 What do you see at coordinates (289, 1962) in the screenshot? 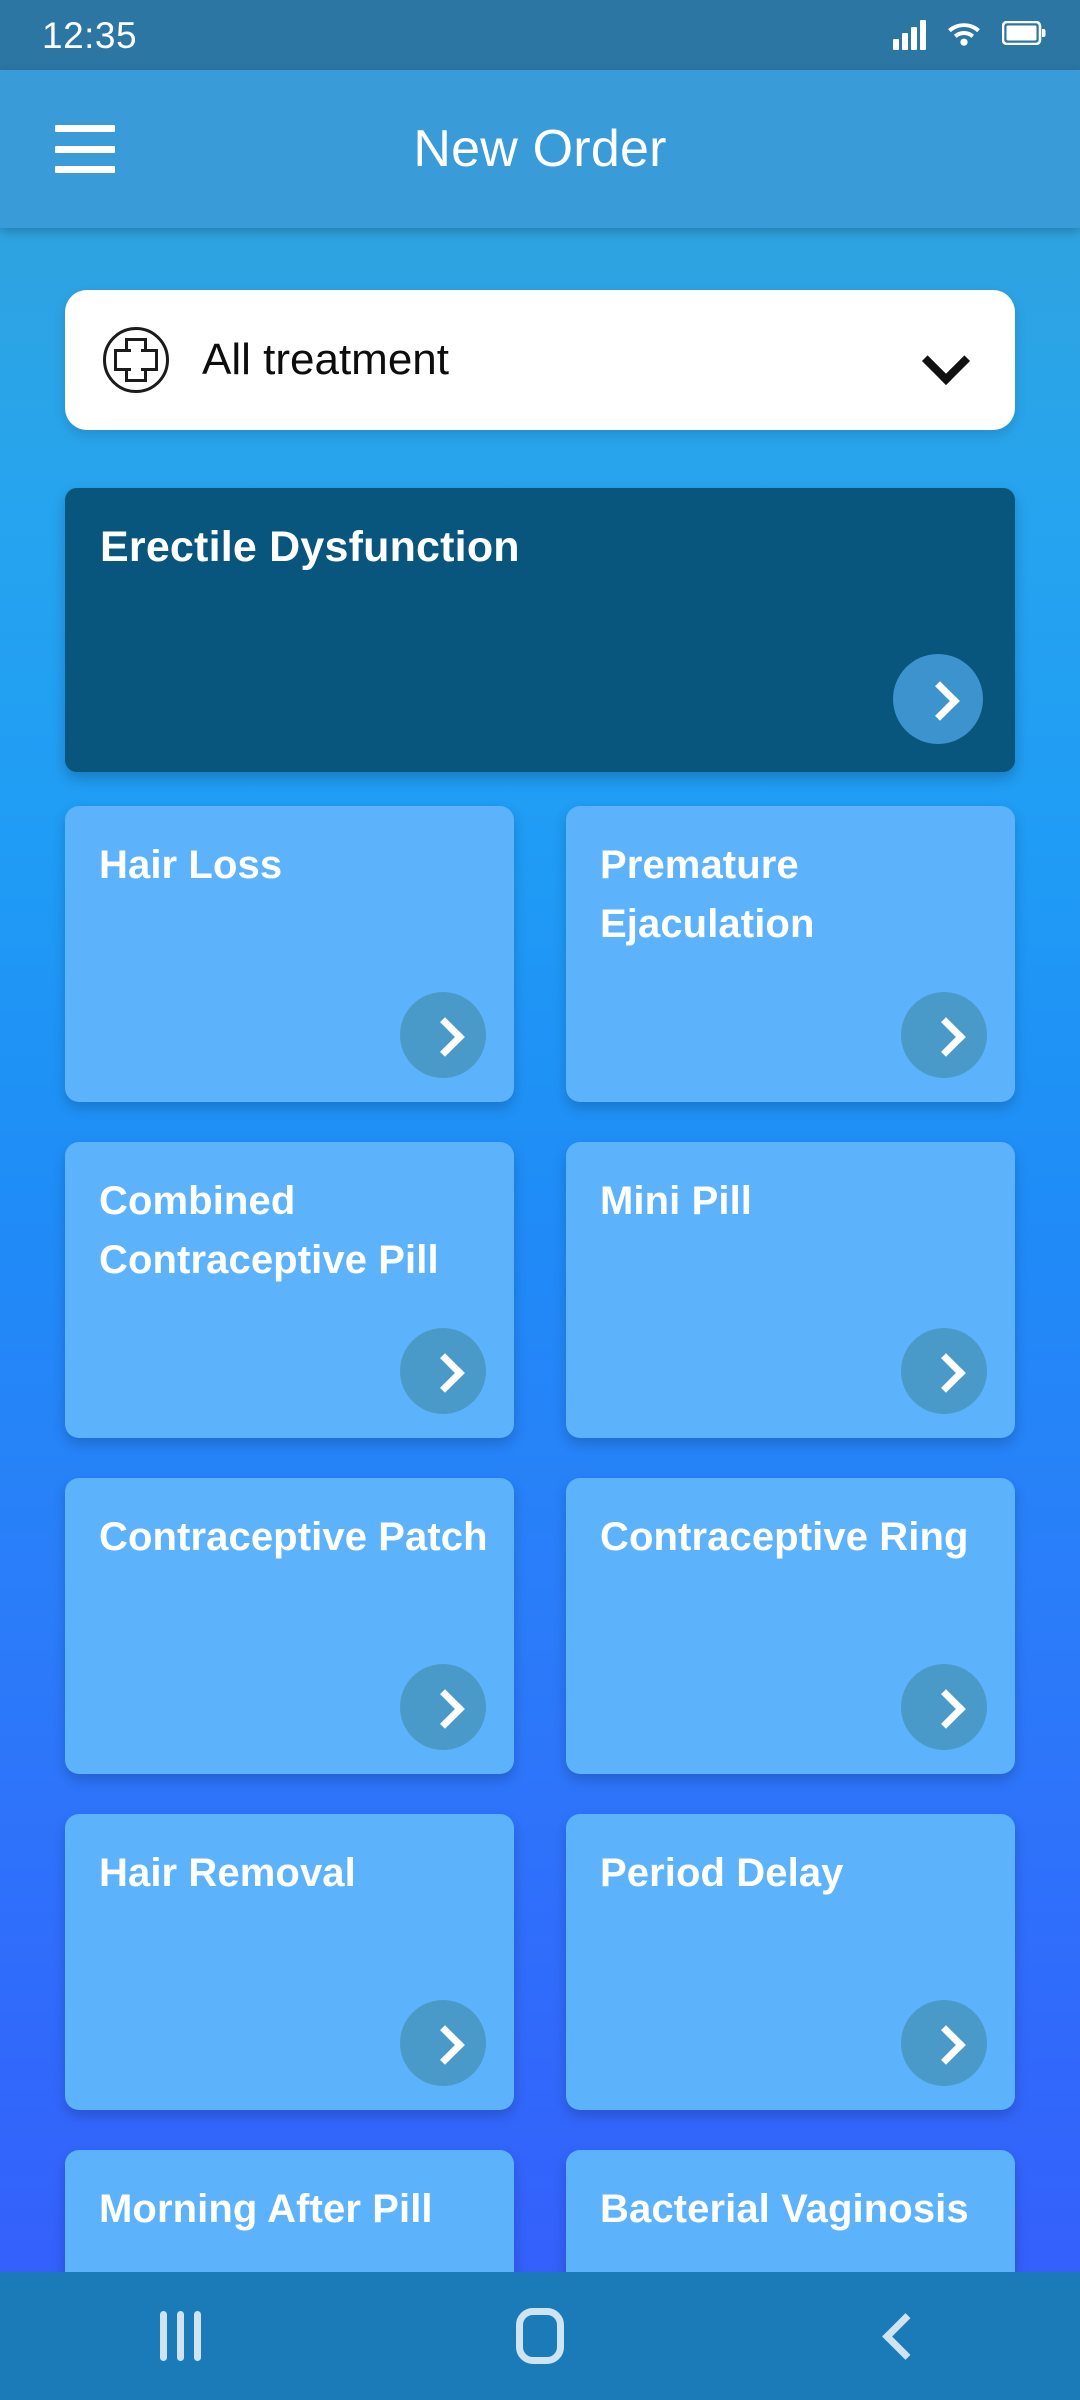
I see `treatment-card: Hair Removal` at bounding box center [289, 1962].